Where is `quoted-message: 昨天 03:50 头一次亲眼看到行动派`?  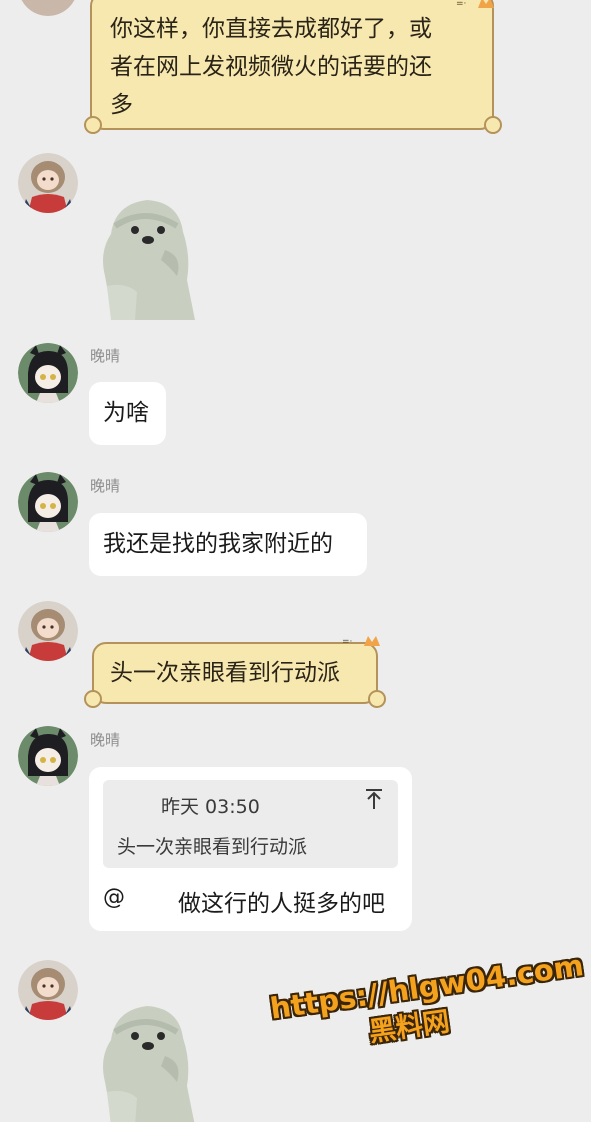 quoted-message: 昨天 03:50 头一次亲眼看到行动派 is located at coordinates (250, 824).